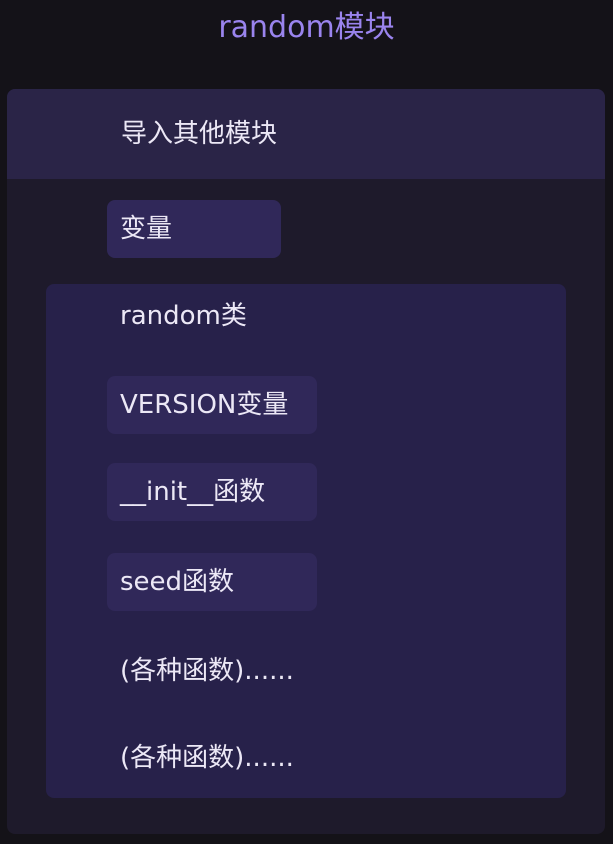 This screenshot has height=844, width=613. What do you see at coordinates (306, 27) in the screenshot?
I see `diagram-title: random模块` at bounding box center [306, 27].